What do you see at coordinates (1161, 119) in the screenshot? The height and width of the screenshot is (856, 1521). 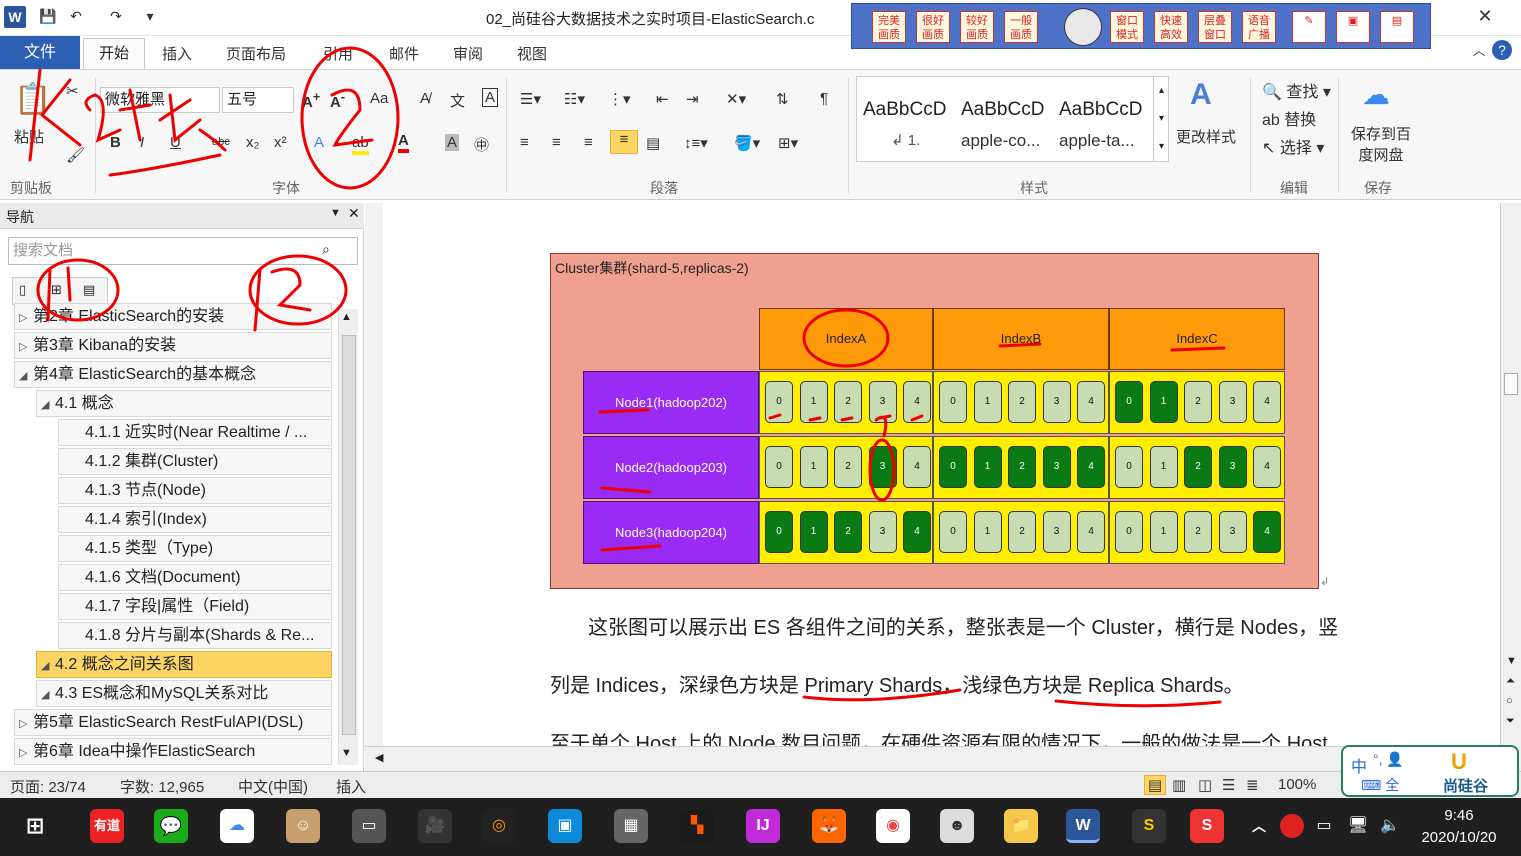 I see `styles-scroll: ▴ ▾ ▾` at bounding box center [1161, 119].